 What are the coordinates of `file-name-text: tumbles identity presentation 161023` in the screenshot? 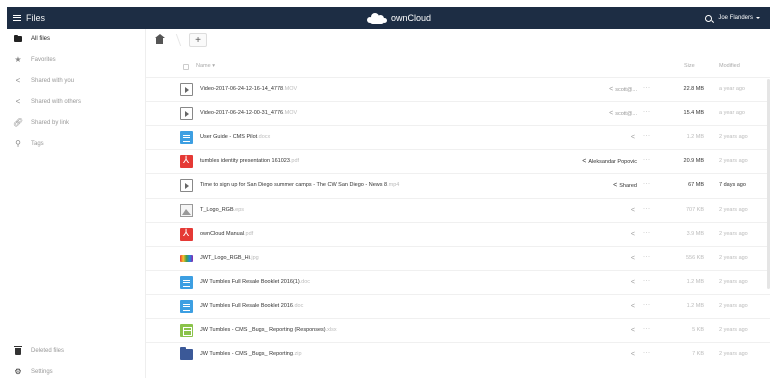 It's located at (245, 161).